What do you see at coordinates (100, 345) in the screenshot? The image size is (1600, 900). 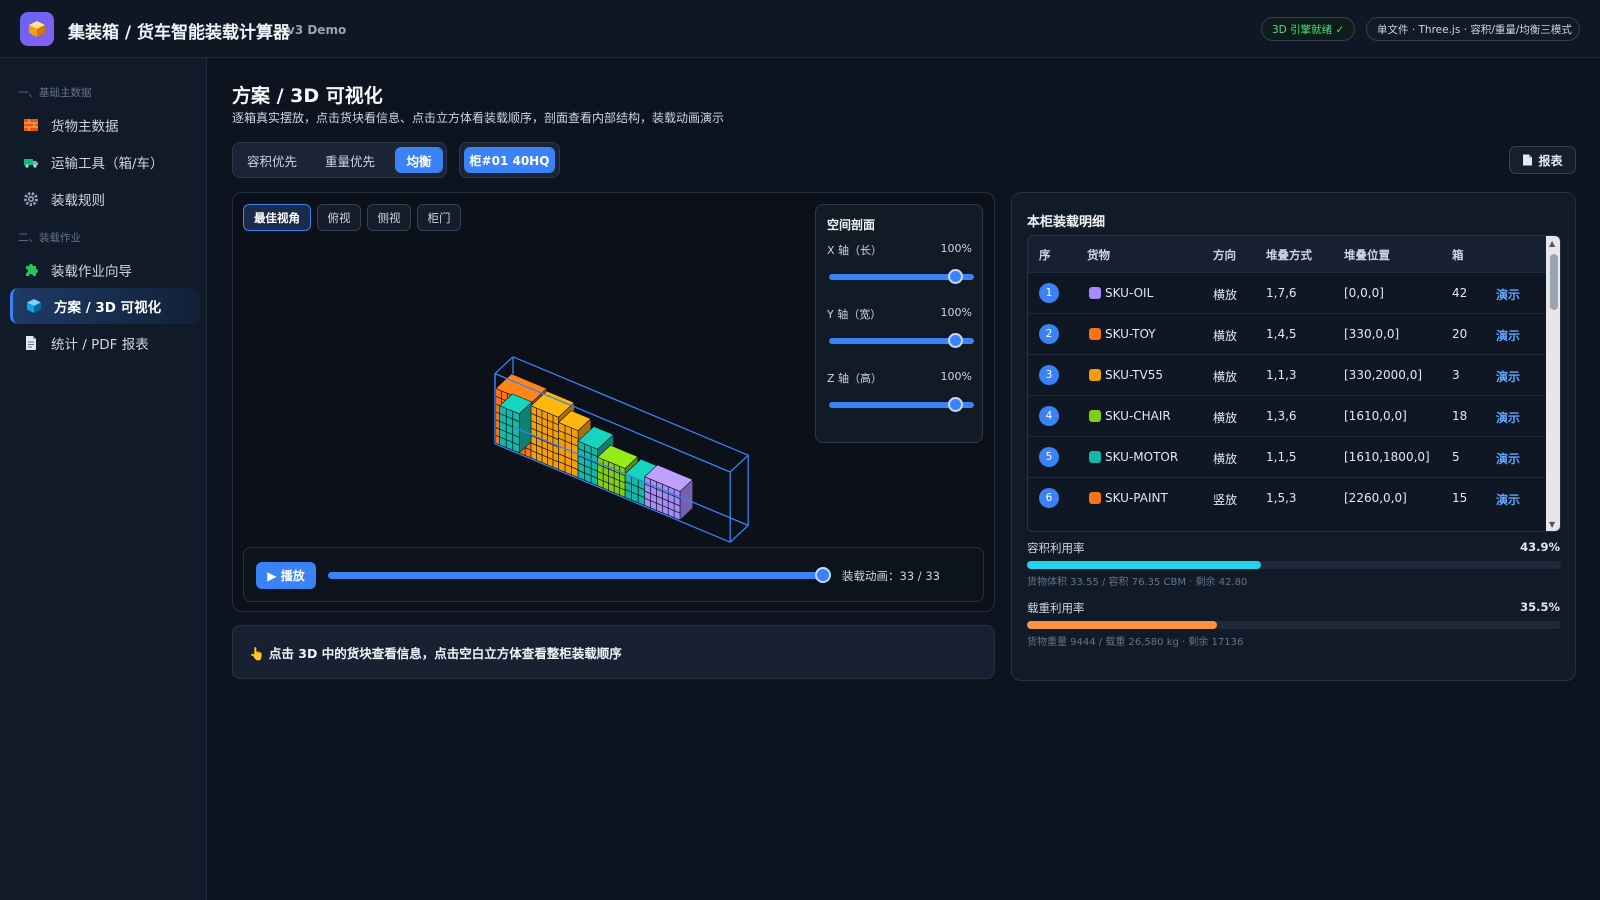 I see `sidebar-item-label: 统计 / PDF 报表` at bounding box center [100, 345].